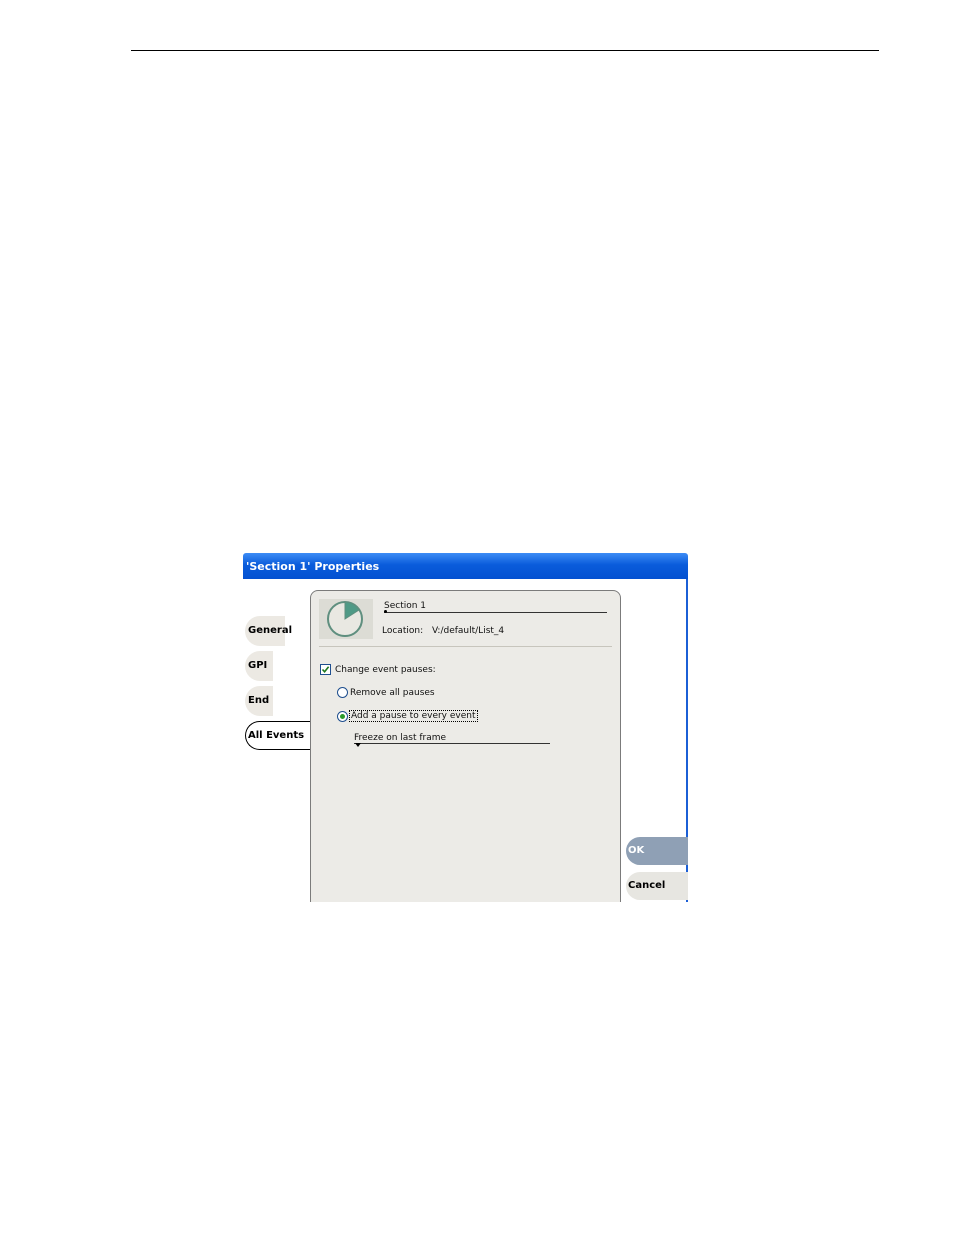 Image resolution: width=954 pixels, height=1235 pixels. Describe the element at coordinates (495, 612) in the screenshot. I see `section-name-field` at that location.